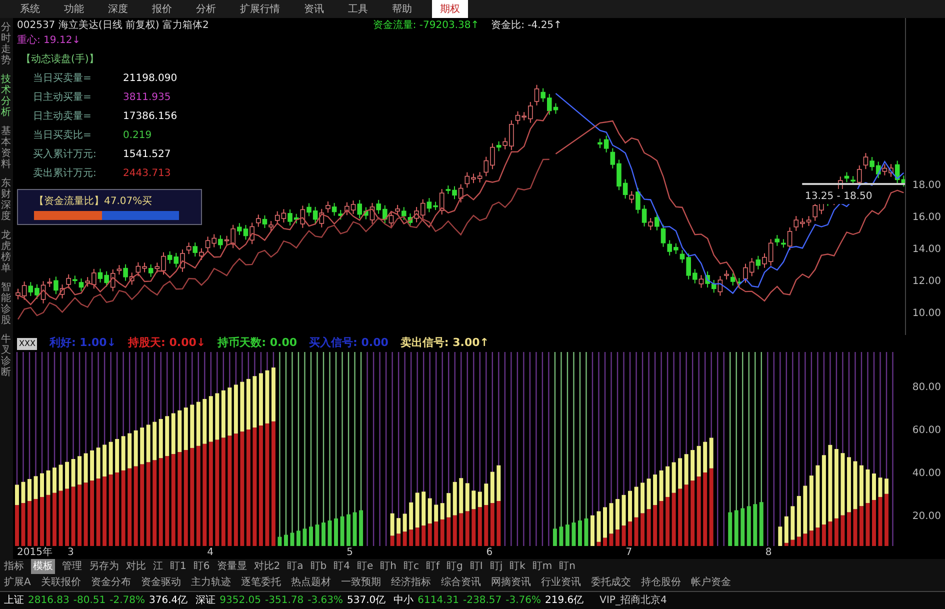 The width and height of the screenshot is (945, 609). I want to click on function-button: 资金驱动, so click(160, 582).